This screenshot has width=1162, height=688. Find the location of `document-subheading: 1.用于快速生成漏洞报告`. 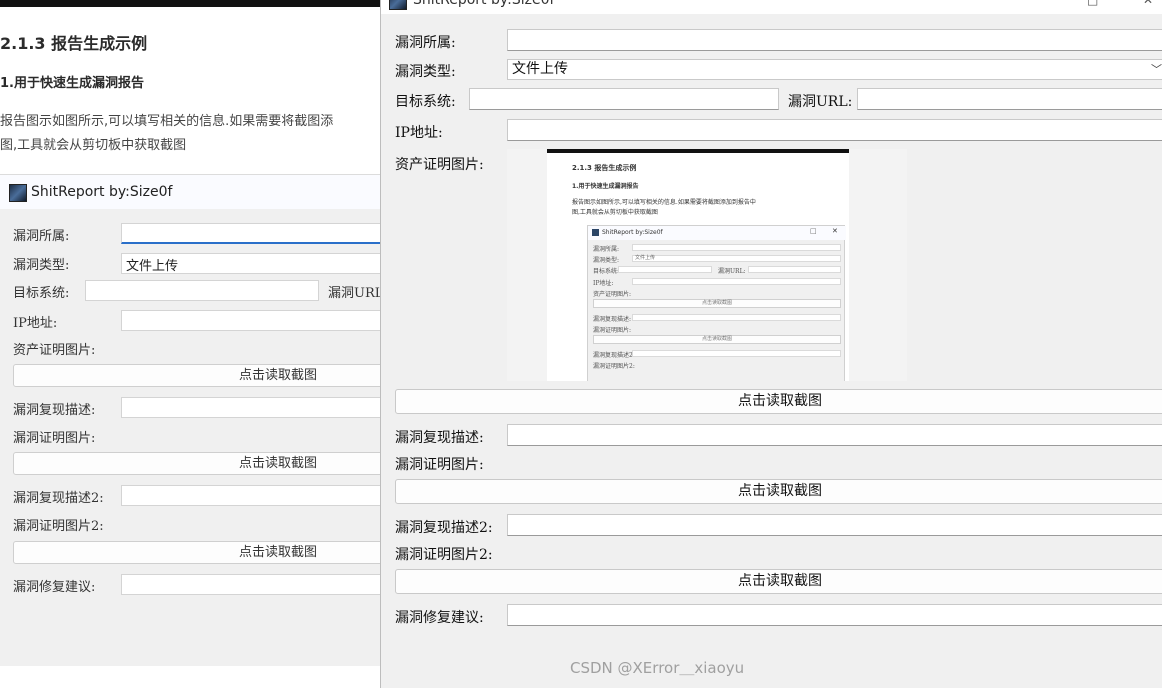

document-subheading: 1.用于快速生成漏洞报告 is located at coordinates (72, 83).